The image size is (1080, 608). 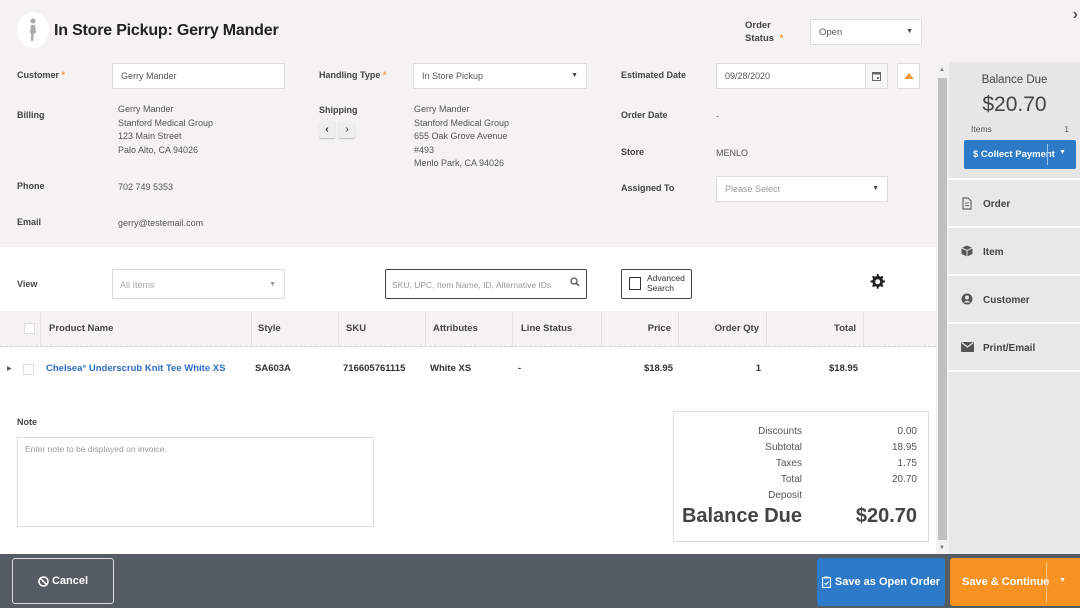 What do you see at coordinates (28, 369) in the screenshot?
I see `row-checkbox` at bounding box center [28, 369].